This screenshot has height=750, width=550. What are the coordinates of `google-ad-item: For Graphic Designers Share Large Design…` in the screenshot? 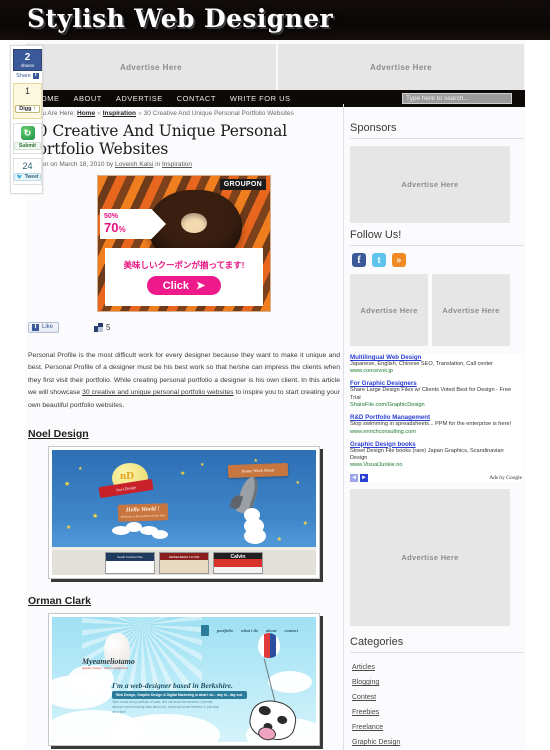 It's located at (436, 394).